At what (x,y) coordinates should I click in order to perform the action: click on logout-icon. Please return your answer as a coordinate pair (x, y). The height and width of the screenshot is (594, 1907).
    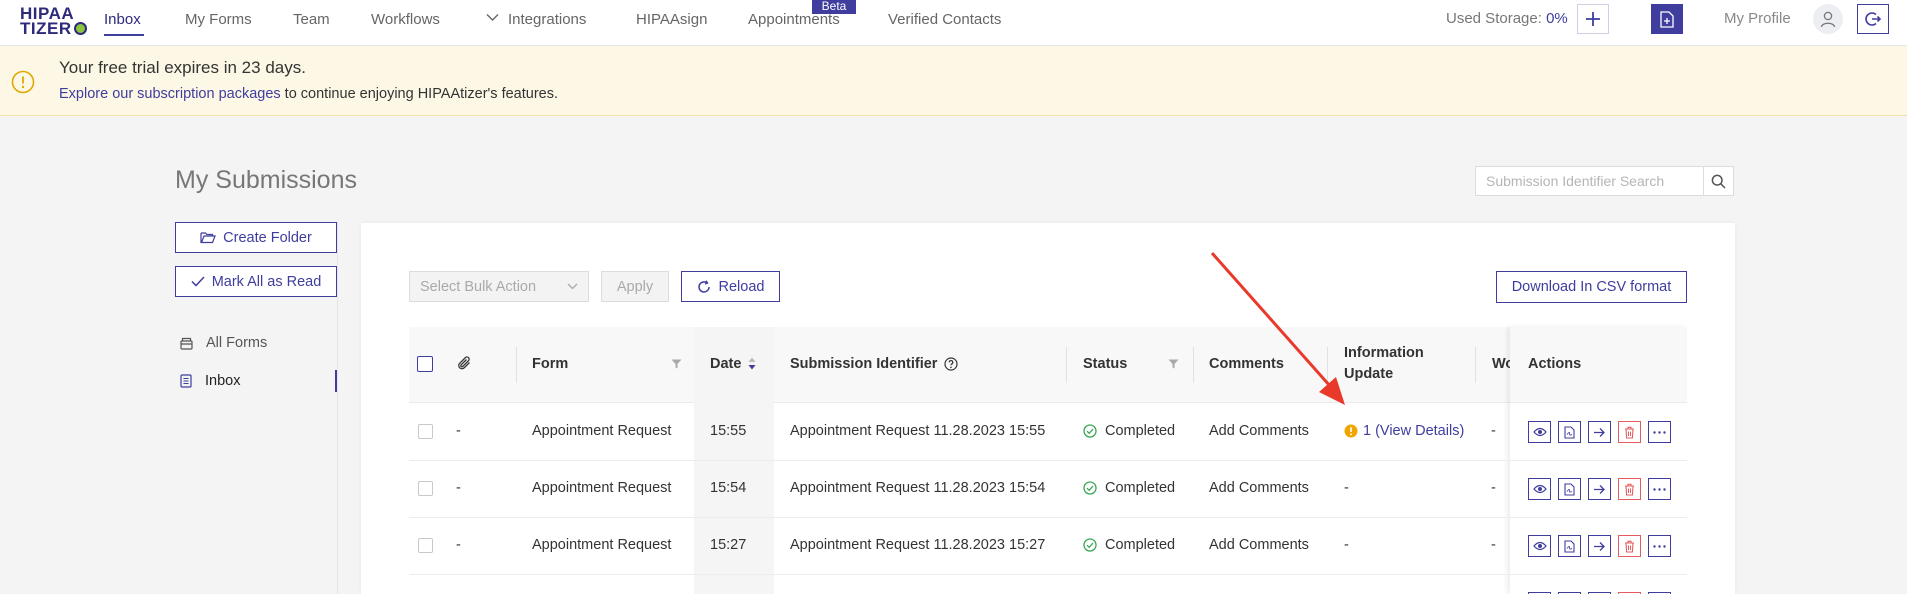
    Looking at the image, I should click on (1873, 19).